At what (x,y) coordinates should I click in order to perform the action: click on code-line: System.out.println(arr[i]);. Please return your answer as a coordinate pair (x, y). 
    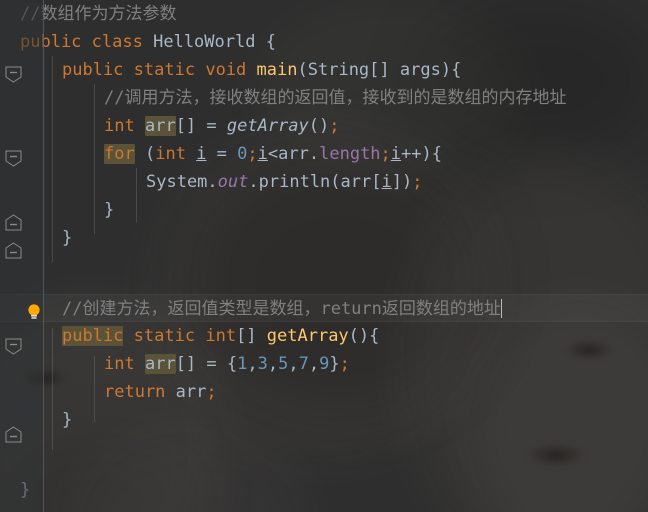
    Looking at the image, I should click on (324, 182).